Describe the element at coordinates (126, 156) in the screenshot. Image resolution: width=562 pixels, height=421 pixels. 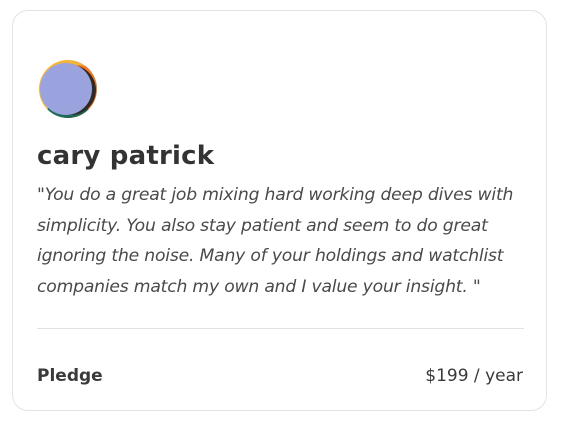
I see `testimonial-author-name: cary patrick` at that location.